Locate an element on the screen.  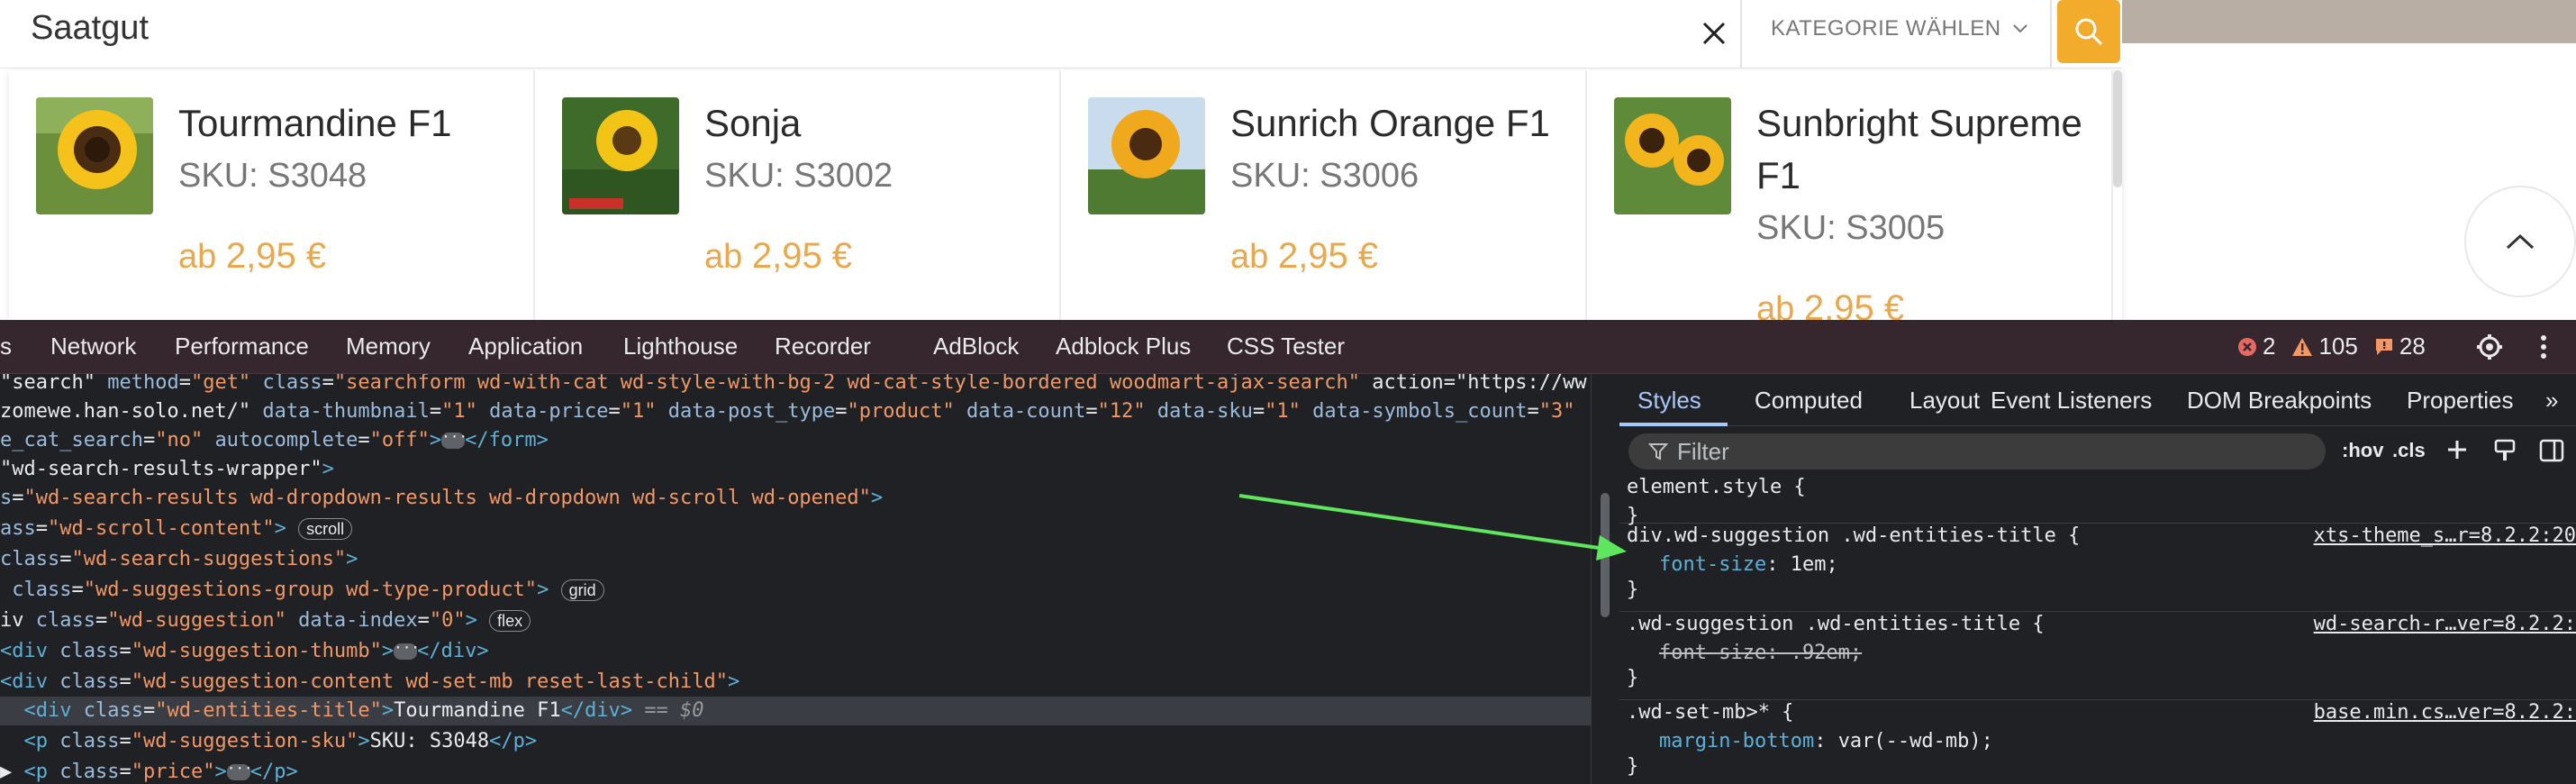
tab-event-listeners: Event Listeners is located at coordinates (2071, 401).